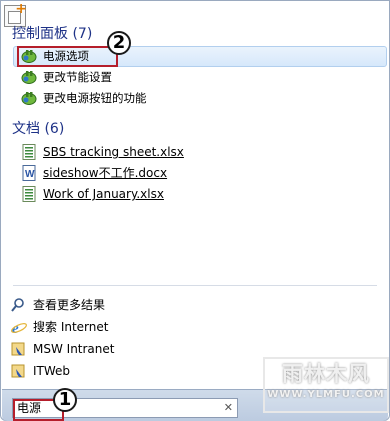 The width and height of the screenshot is (390, 421). Describe the element at coordinates (175, 327) in the screenshot. I see `search-internet-link: e 搜索 Internet` at that location.